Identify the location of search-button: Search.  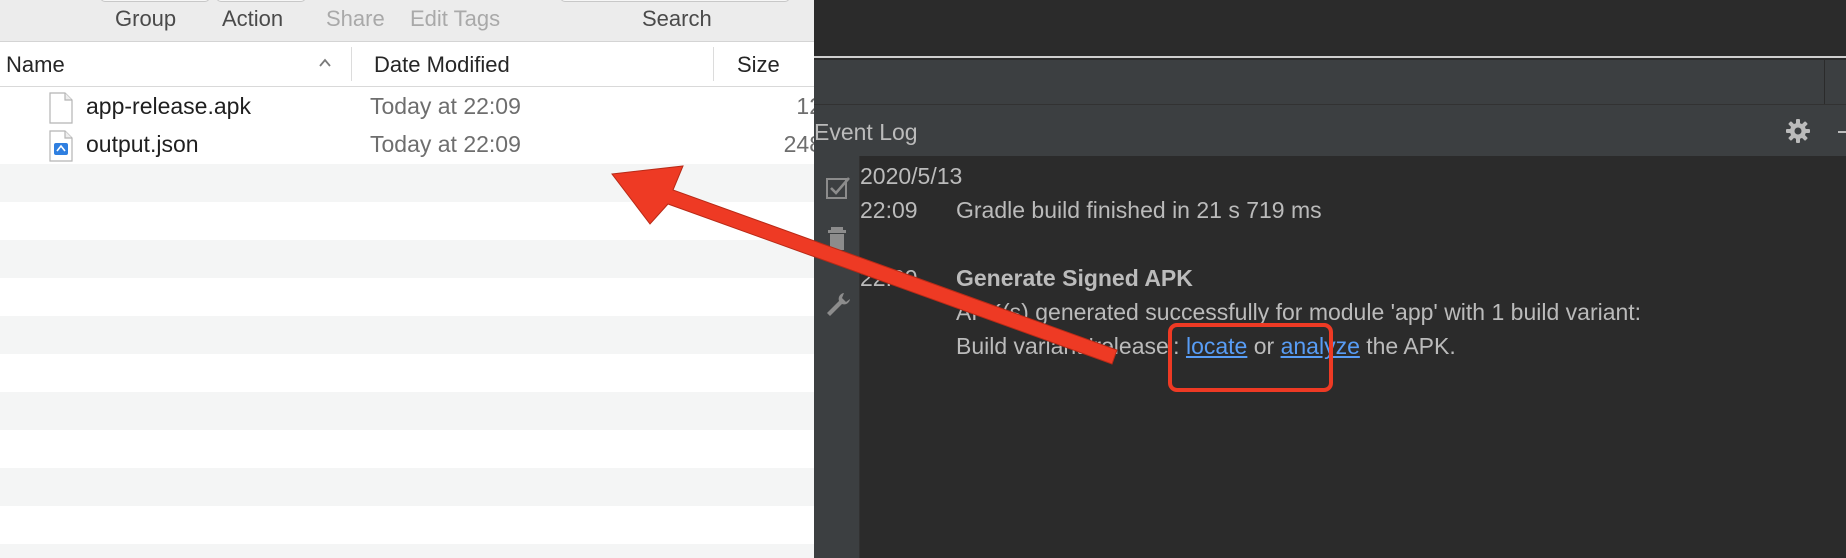
(677, 19).